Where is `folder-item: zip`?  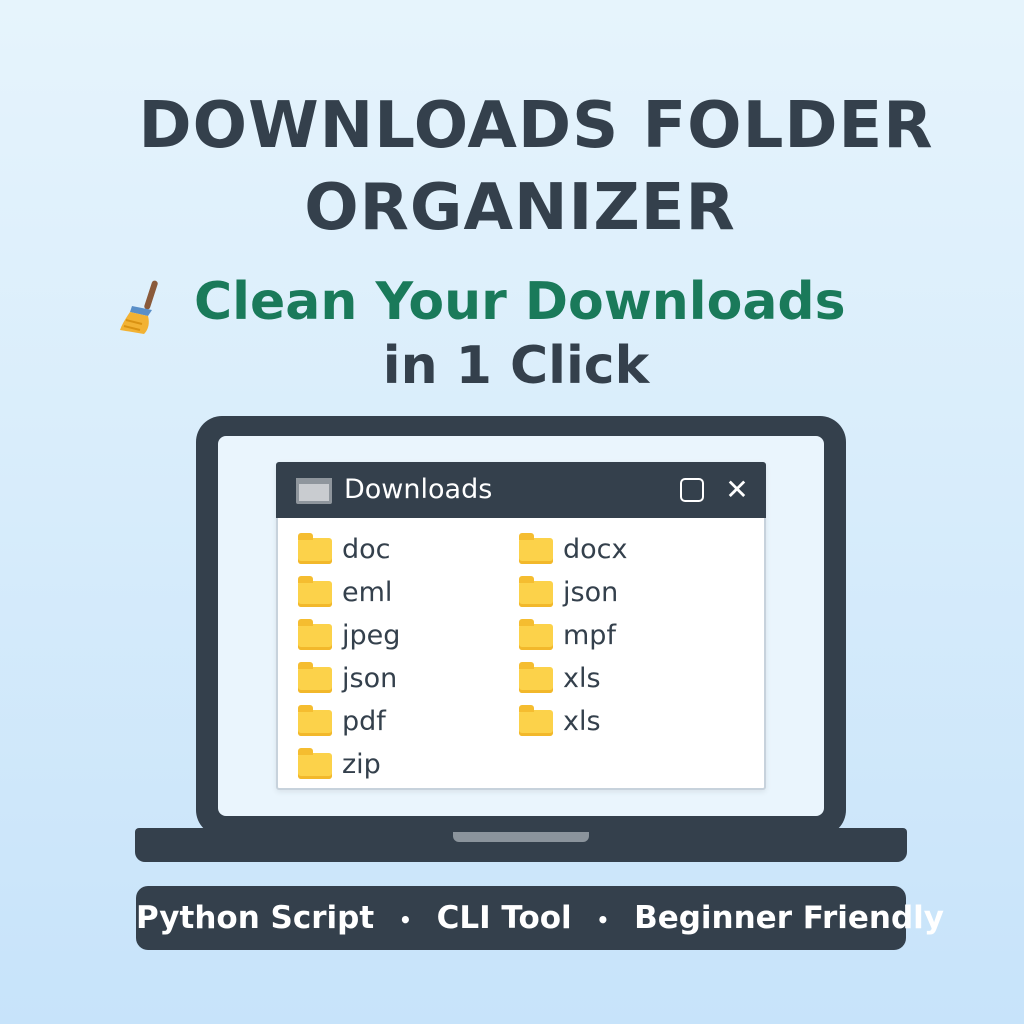
folder-item: zip is located at coordinates (398, 765).